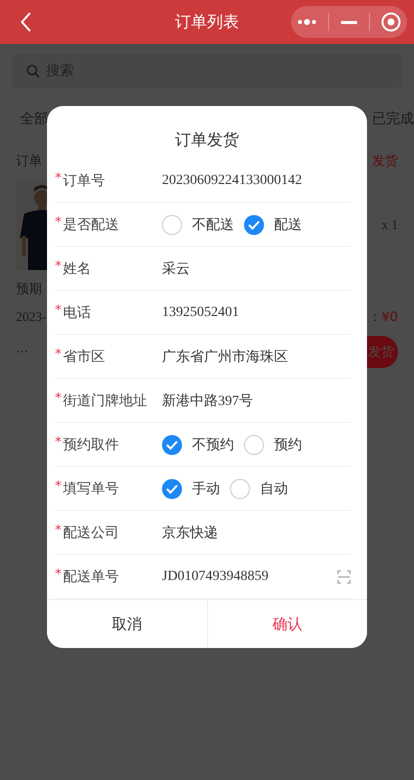  I want to click on field-value: 新港中路397号, so click(208, 401).